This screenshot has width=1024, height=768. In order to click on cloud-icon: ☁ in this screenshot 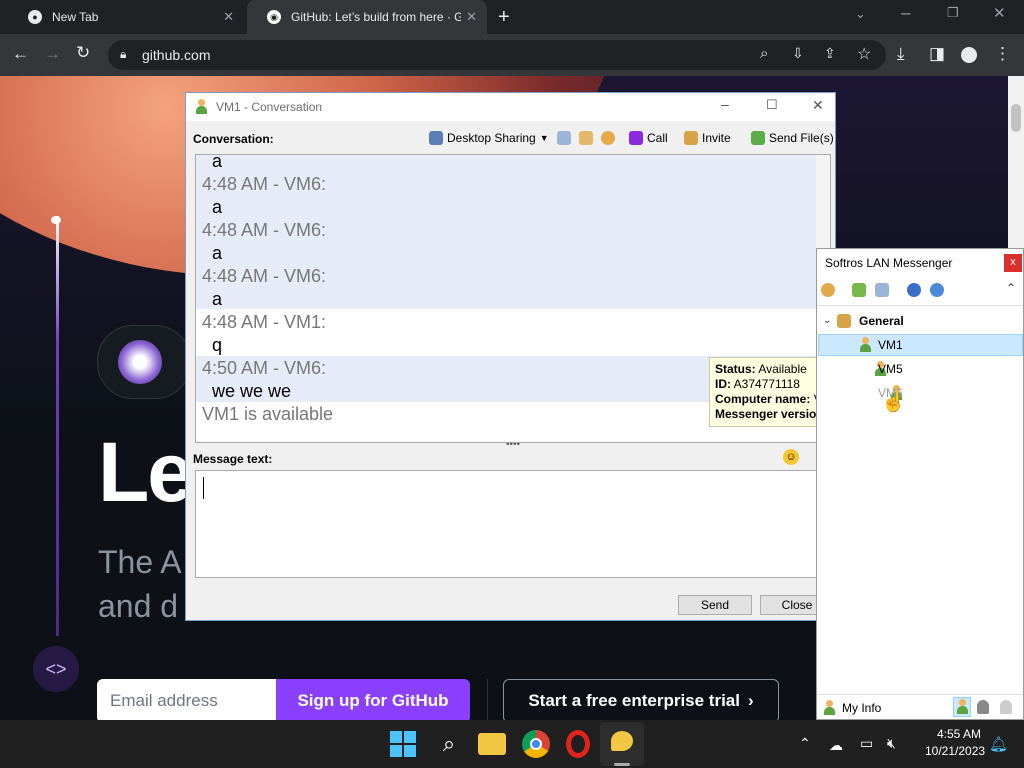, I will do `click(836, 745)`.